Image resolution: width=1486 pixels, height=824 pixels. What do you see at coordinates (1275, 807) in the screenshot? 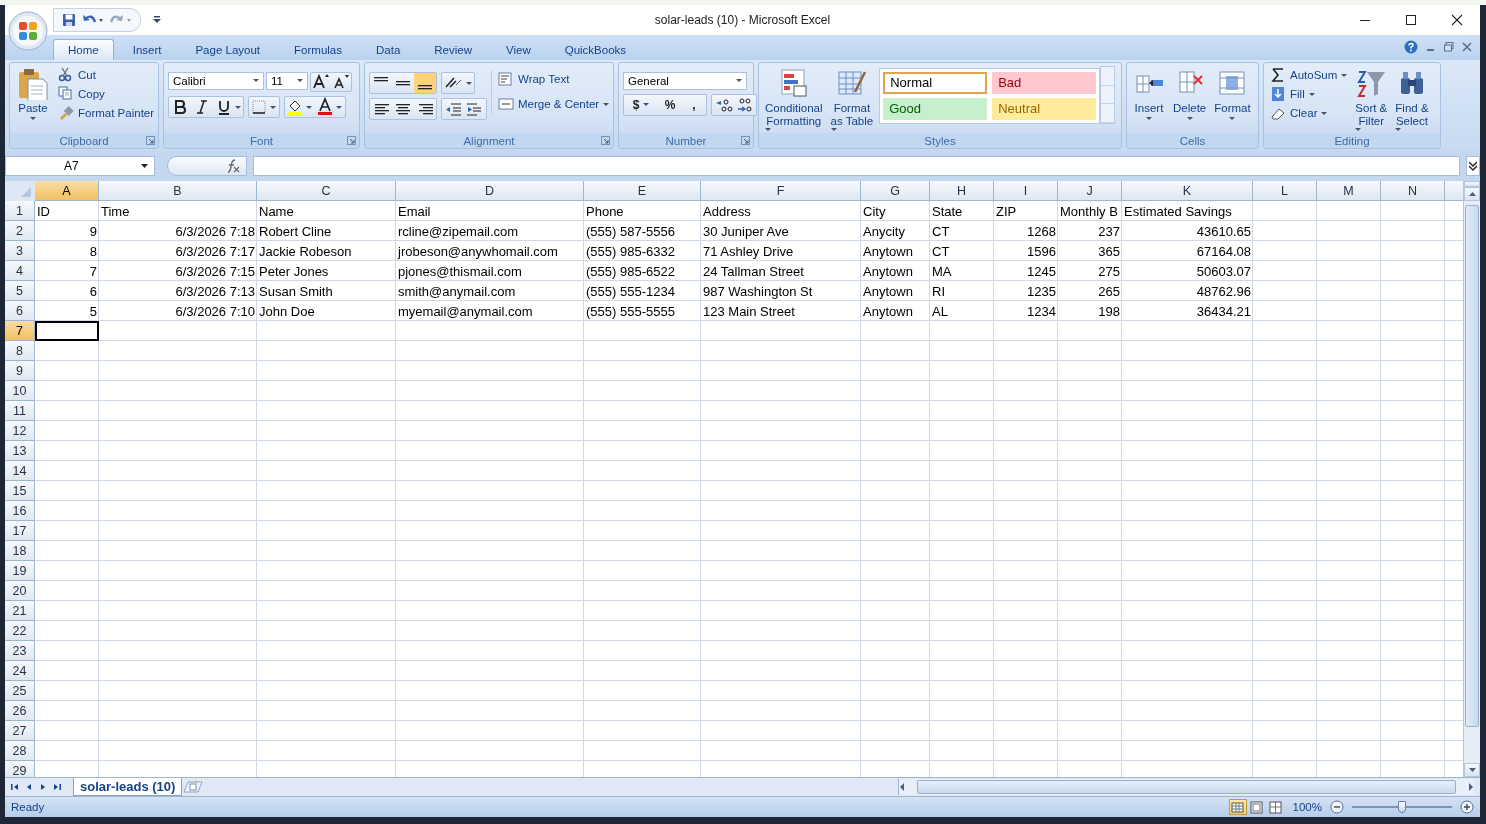
I see `page-break-view-button` at bounding box center [1275, 807].